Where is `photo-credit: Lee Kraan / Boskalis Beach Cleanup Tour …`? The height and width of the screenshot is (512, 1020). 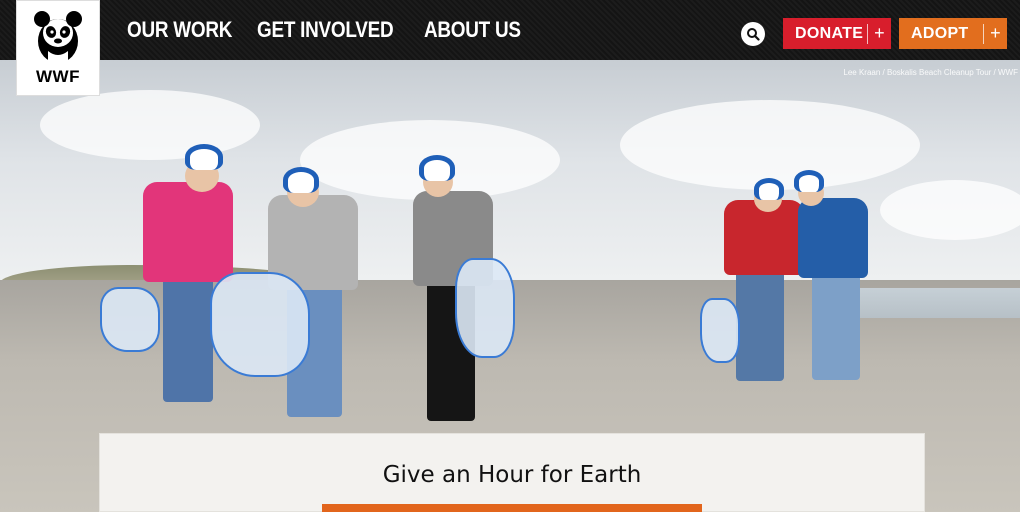
photo-credit: Lee Kraan / Boskalis Beach Cleanup Tour … is located at coordinates (930, 72).